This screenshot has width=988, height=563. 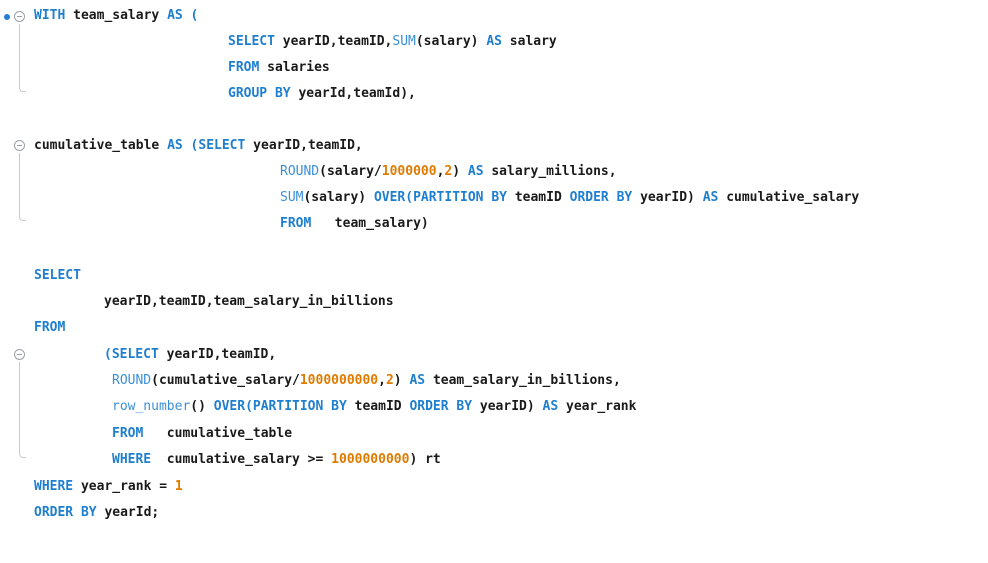 What do you see at coordinates (533, 41) in the screenshot?
I see `identifier: salary` at bounding box center [533, 41].